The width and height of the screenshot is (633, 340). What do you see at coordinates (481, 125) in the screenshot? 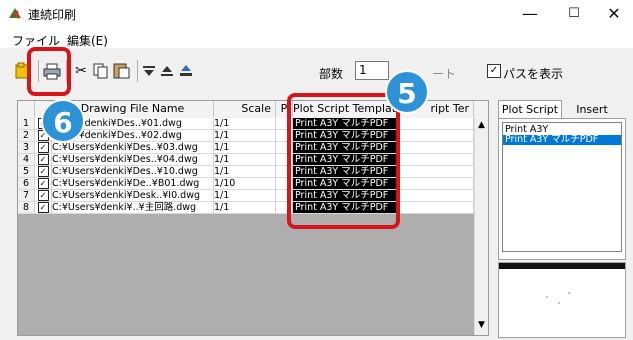
I see `scroll-up-icon: ▲` at bounding box center [481, 125].